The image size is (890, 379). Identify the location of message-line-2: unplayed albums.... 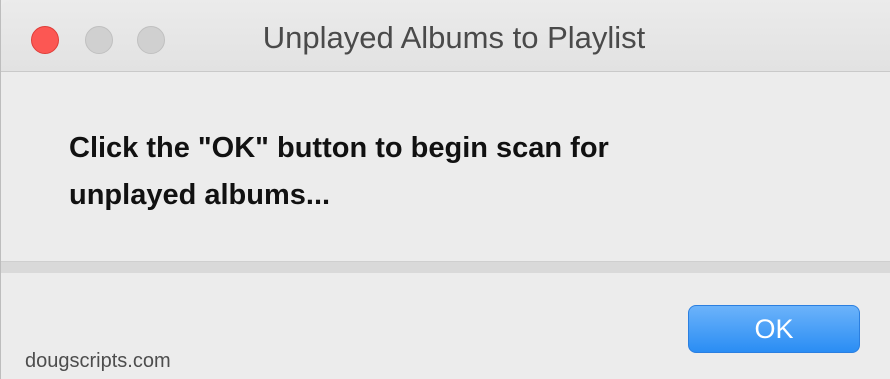
(200, 195).